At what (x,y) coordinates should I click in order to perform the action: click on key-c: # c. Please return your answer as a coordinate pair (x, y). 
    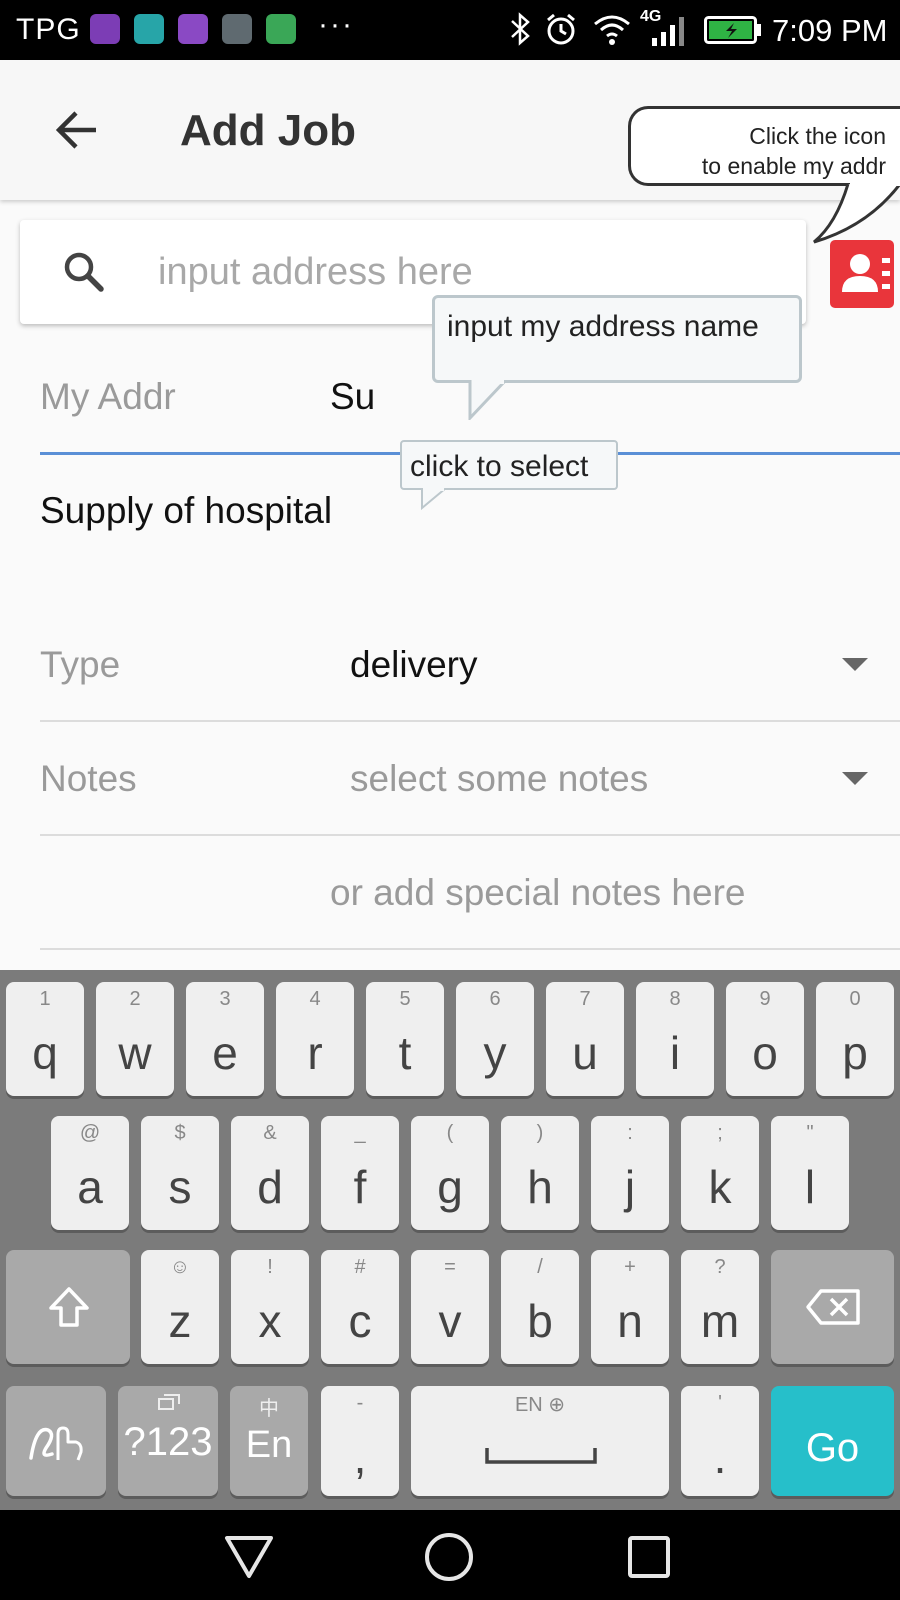
    Looking at the image, I should click on (360, 1307).